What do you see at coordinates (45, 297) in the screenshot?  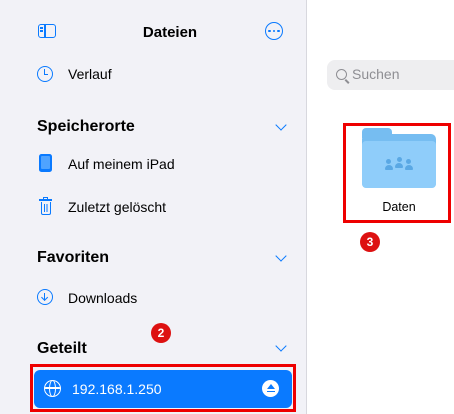 I see `download-icon` at bounding box center [45, 297].